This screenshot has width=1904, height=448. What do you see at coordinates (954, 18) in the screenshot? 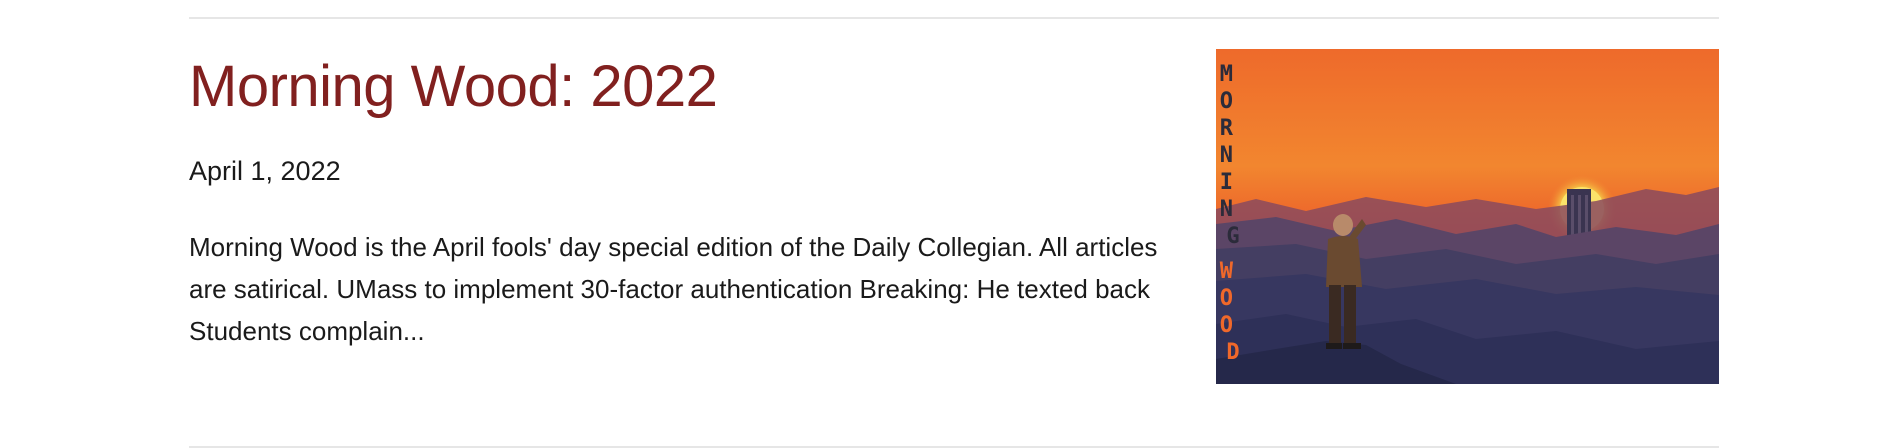
I see `top-divider` at bounding box center [954, 18].